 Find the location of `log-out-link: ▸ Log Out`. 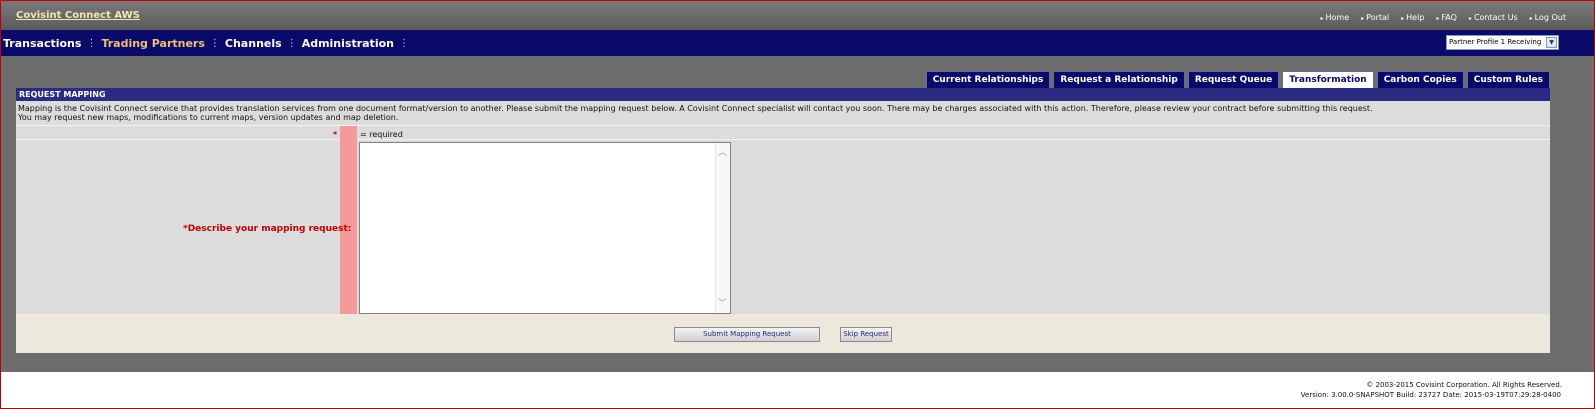

log-out-link: ▸ Log Out is located at coordinates (1548, 17).